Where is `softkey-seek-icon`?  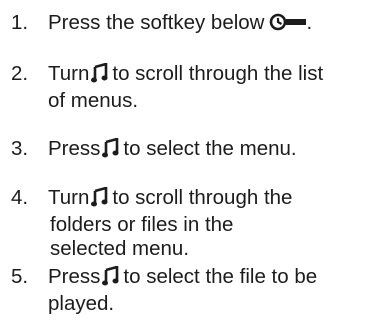
softkey-seek-icon is located at coordinates (288, 25).